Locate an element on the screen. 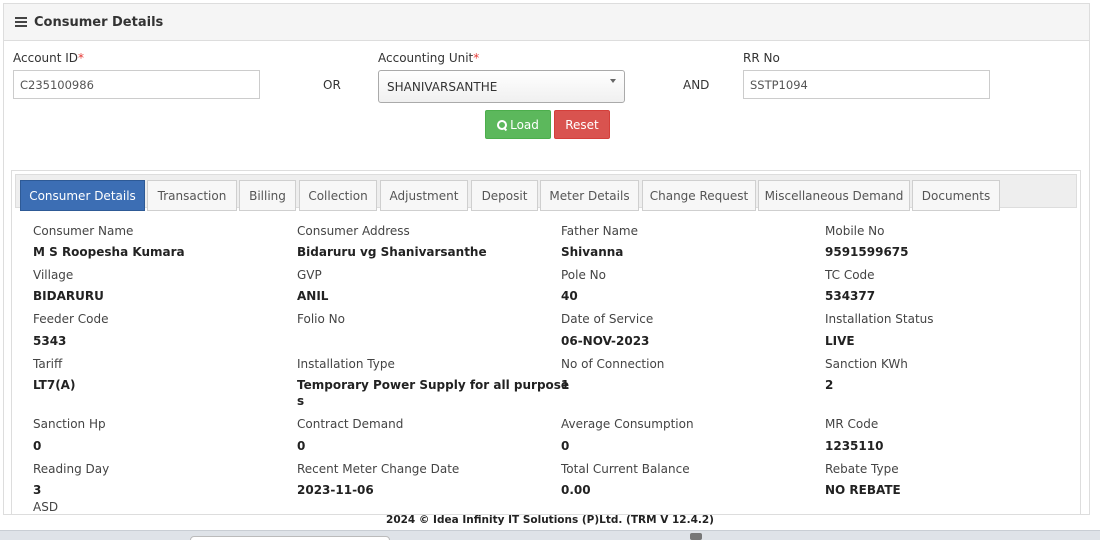  reset-button: Reset is located at coordinates (582, 124).